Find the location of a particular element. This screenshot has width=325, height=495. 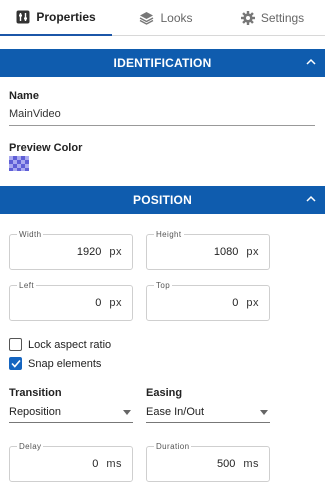

tab-properties: Properties is located at coordinates (56, 18).